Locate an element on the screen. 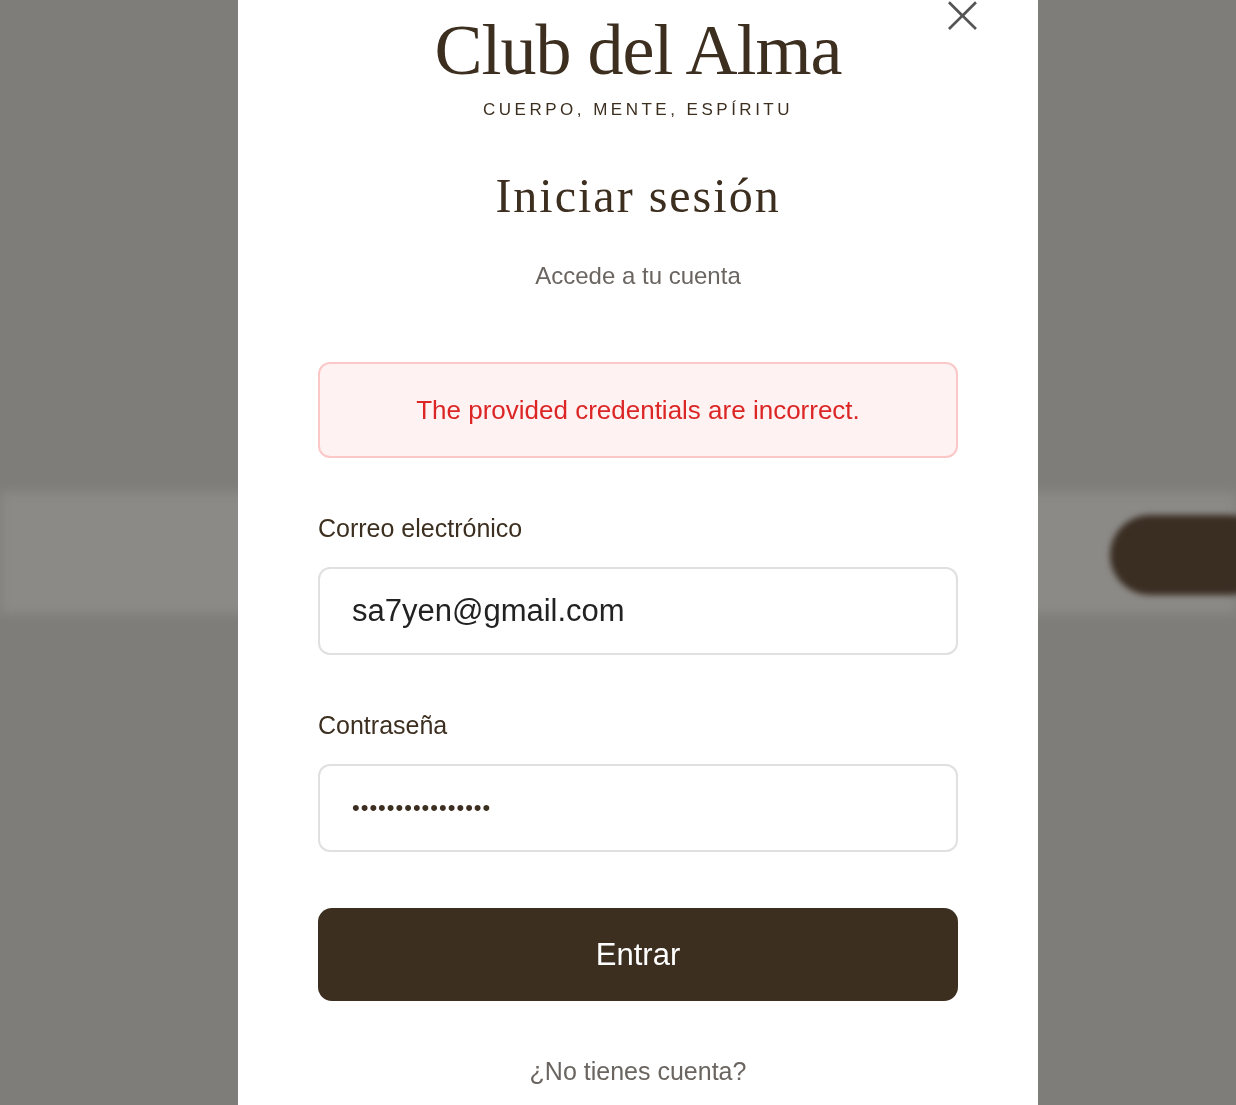 This screenshot has width=1236, height=1105. brand-tagline: CUERPO, MENTE, ESPÍRITU is located at coordinates (638, 110).